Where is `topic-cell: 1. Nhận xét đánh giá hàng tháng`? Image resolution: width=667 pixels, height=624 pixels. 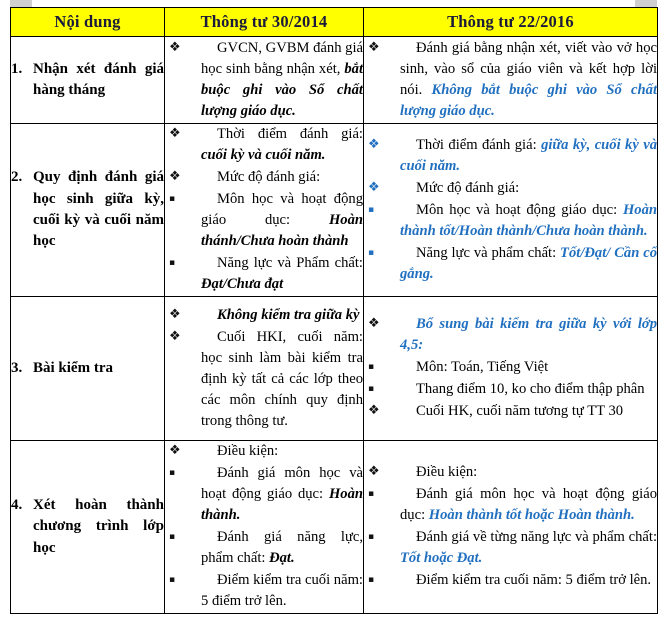
topic-cell: 1. Nhận xét đánh giá hàng tháng is located at coordinates (87, 80).